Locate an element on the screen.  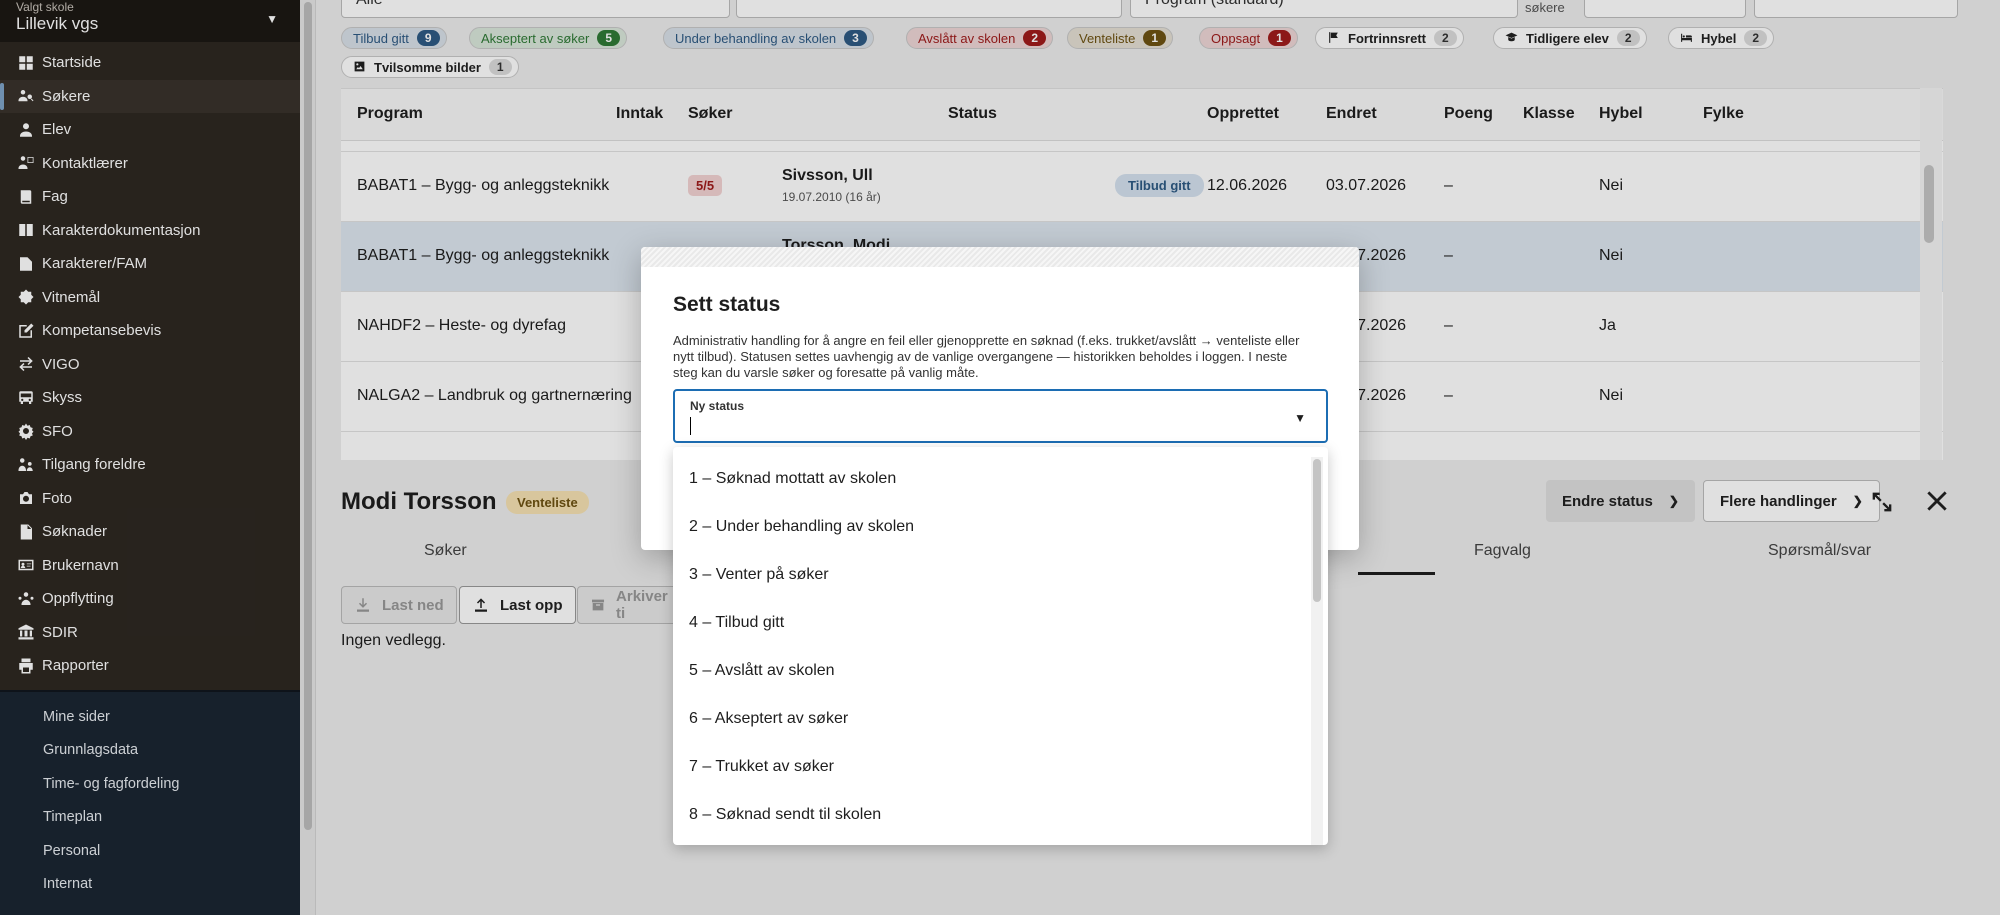
status-option: 4 – Tilbud gitt is located at coordinates (736, 623).